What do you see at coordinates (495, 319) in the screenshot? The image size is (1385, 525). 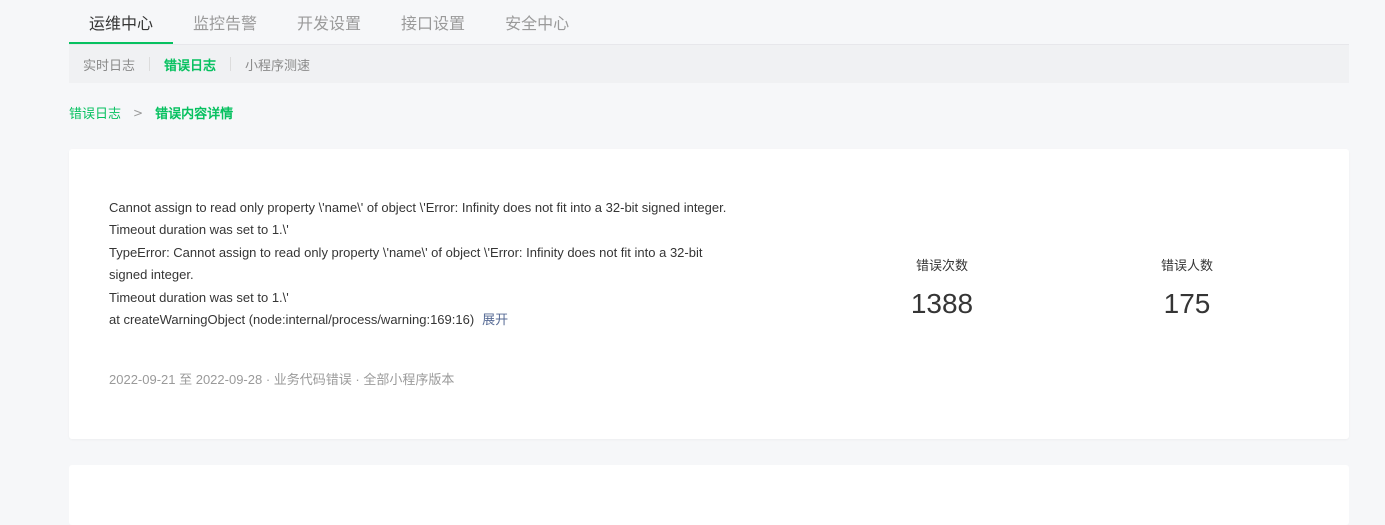 I see `expand-link: 展开` at bounding box center [495, 319].